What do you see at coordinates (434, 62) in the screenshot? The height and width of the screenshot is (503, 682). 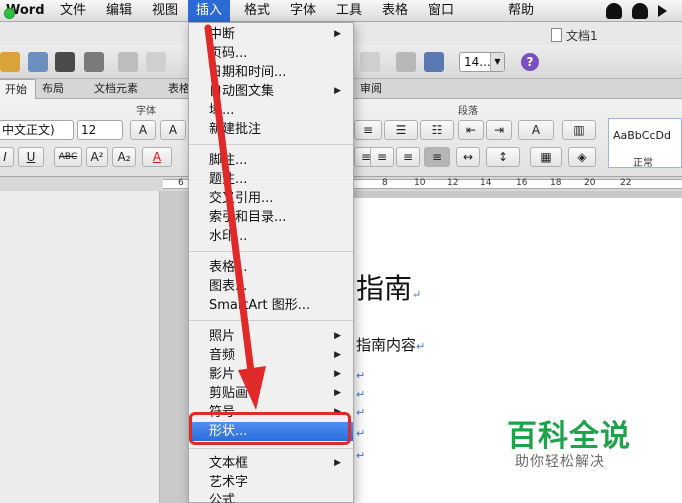 I see `media-browser-icon` at bounding box center [434, 62].